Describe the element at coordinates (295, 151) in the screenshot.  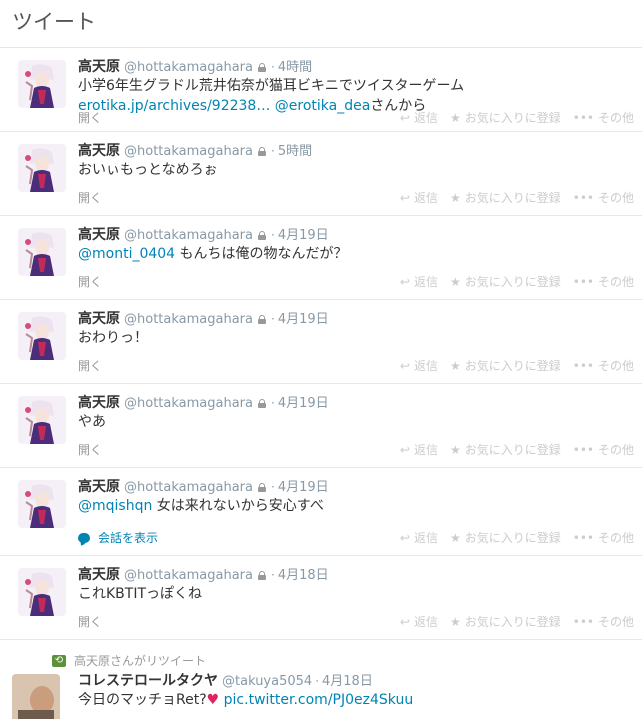
I see `tweet-time: 5時間` at that location.